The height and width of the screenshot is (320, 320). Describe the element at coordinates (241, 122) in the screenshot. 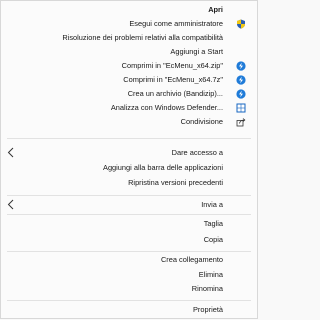

I see `share-icon` at that location.